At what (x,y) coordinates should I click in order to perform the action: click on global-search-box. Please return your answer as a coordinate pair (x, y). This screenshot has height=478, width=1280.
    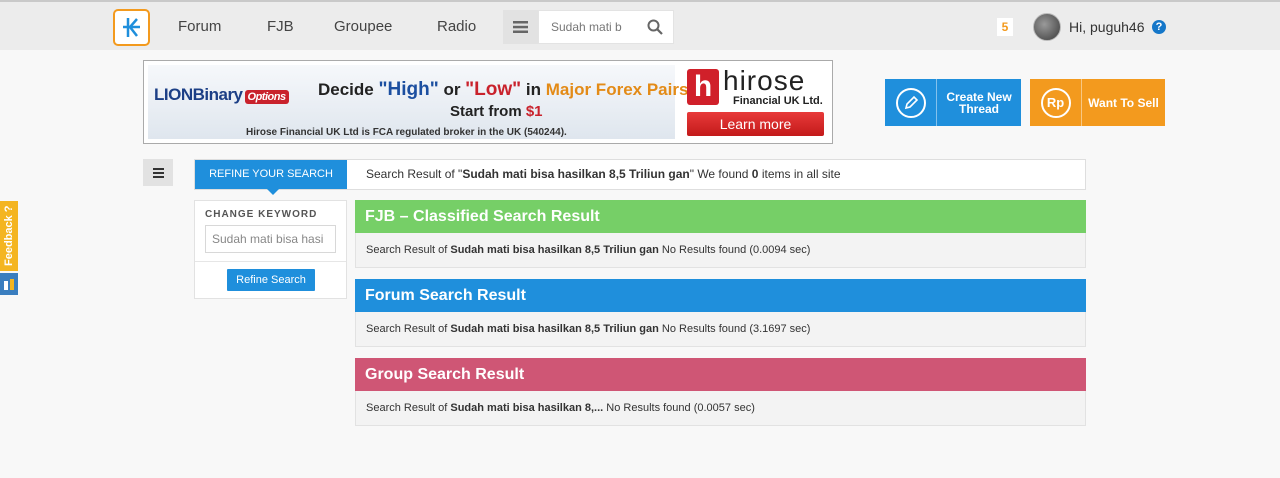
    Looking at the image, I should click on (606, 27).